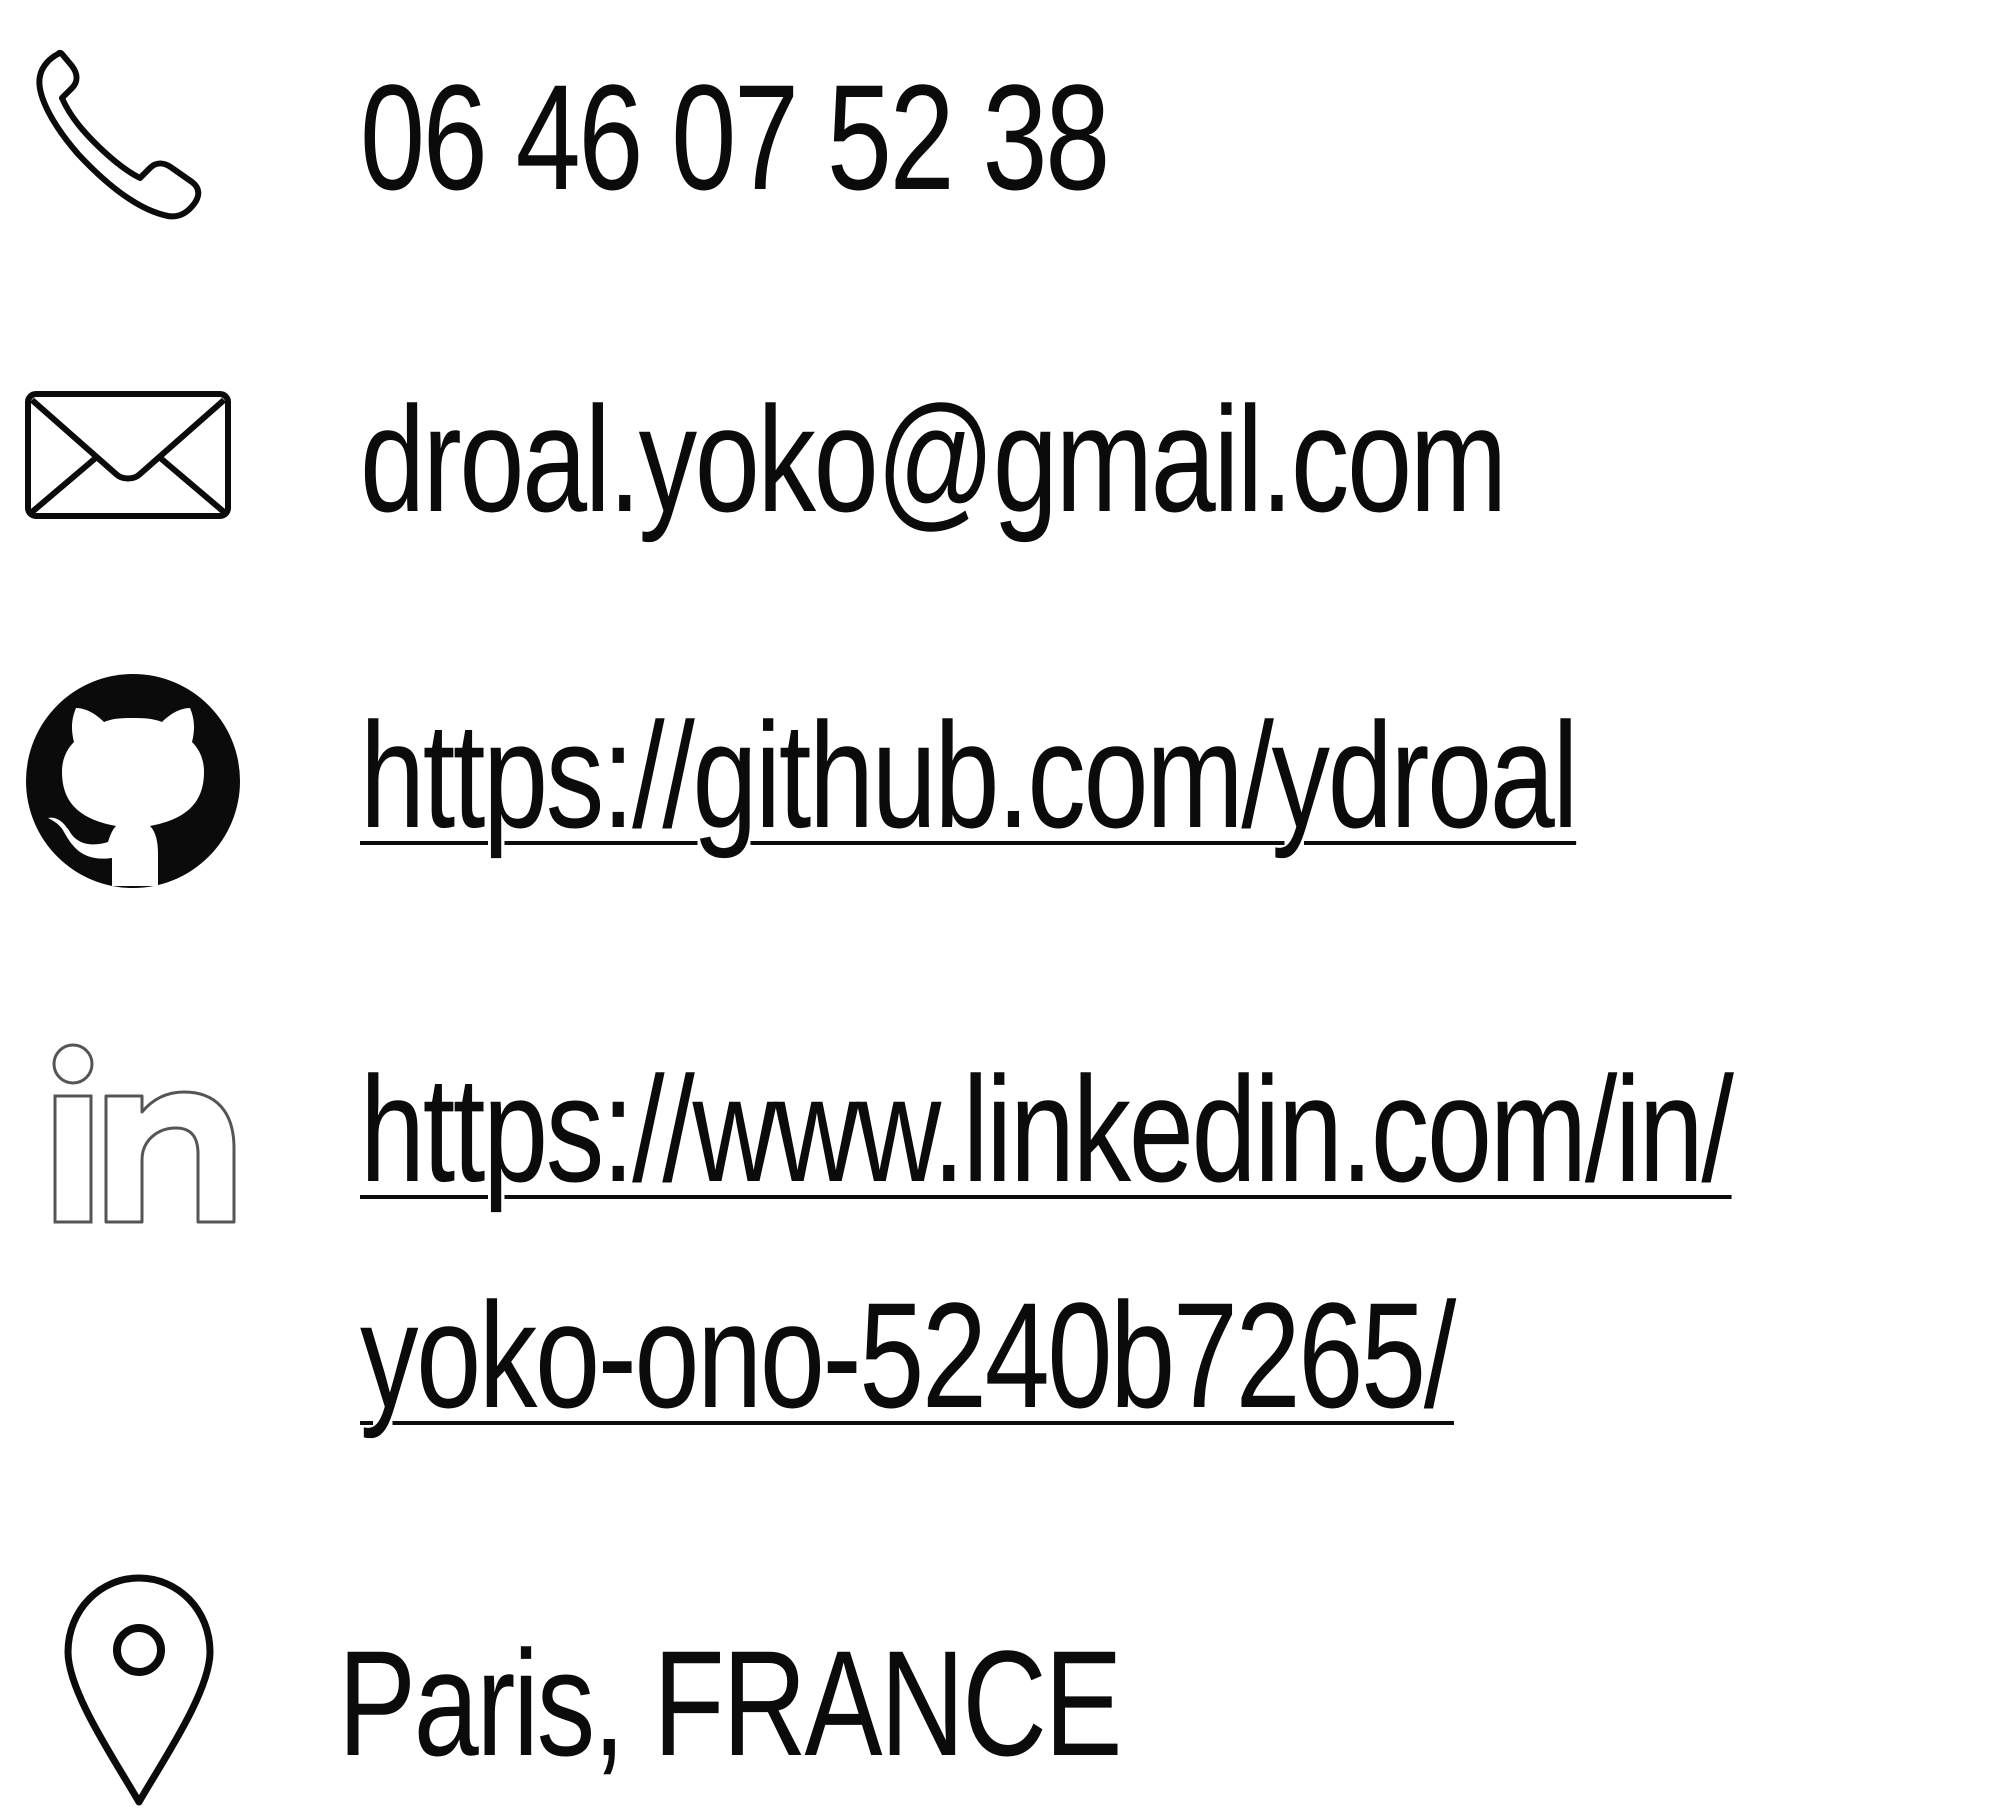  What do you see at coordinates (969, 775) in the screenshot?
I see `github-link: https://github.com/ydroal` at bounding box center [969, 775].